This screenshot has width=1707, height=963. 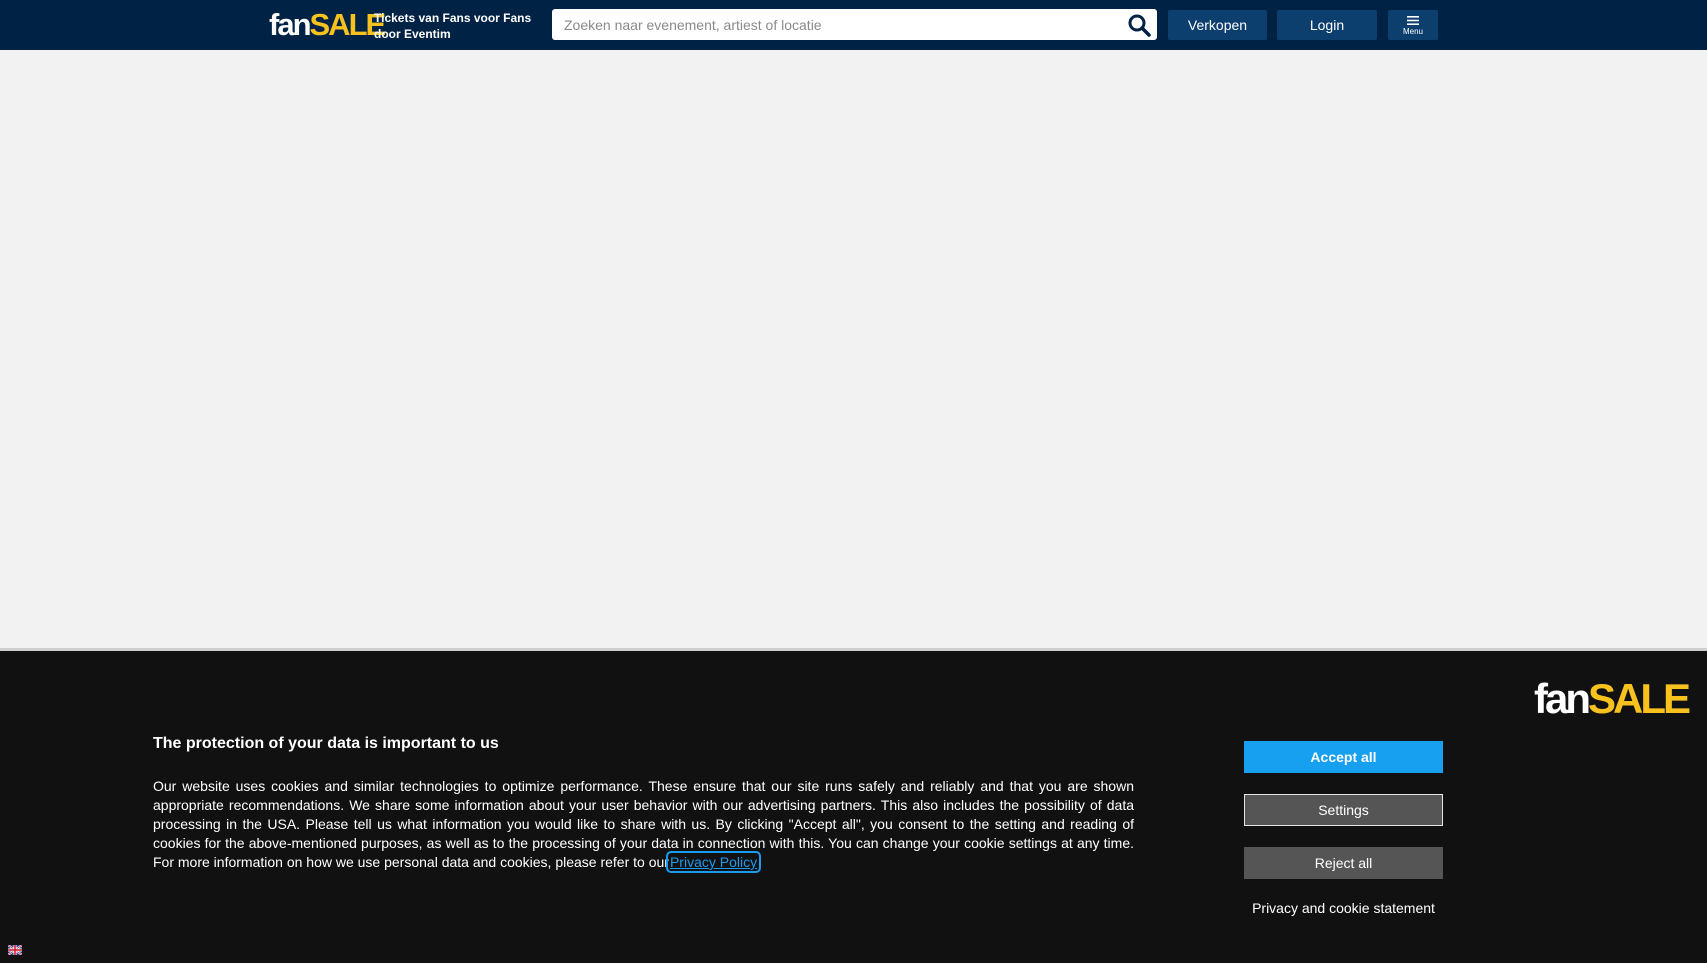 I want to click on privacy-cookie-statement-link: Privacy and cookie statement, so click(x=1343, y=908).